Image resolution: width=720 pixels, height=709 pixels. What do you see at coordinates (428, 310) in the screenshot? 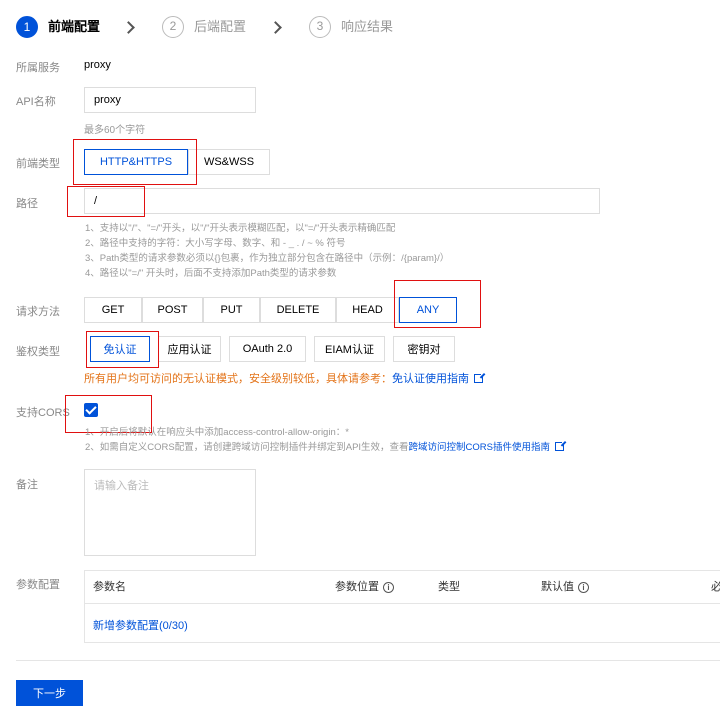
I see `method-any-button: ANY` at bounding box center [428, 310].